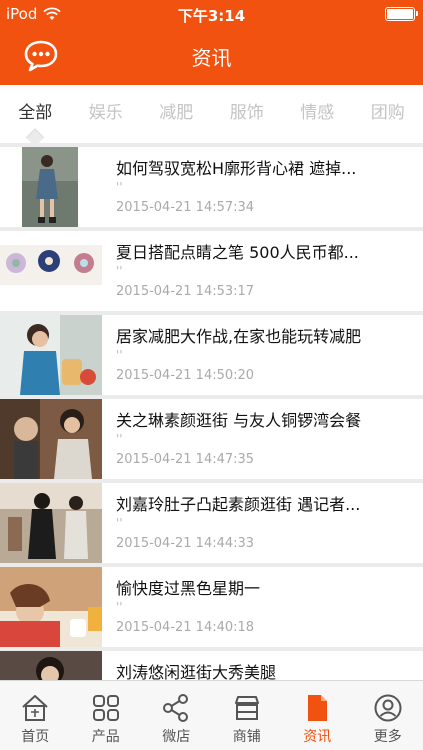 This screenshot has height=750, width=423. What do you see at coordinates (105, 708) in the screenshot?
I see `grid-icon` at bounding box center [105, 708].